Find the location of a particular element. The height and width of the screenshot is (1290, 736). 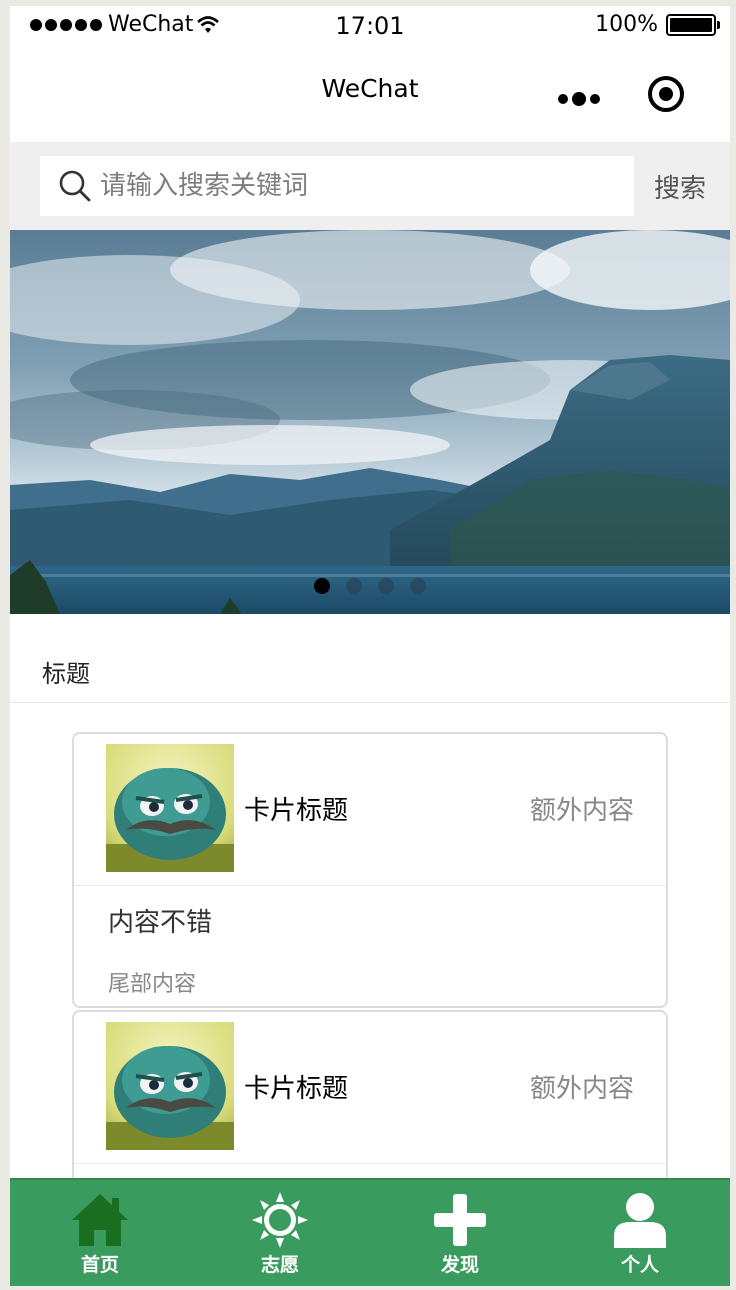

search-box is located at coordinates (337, 186).